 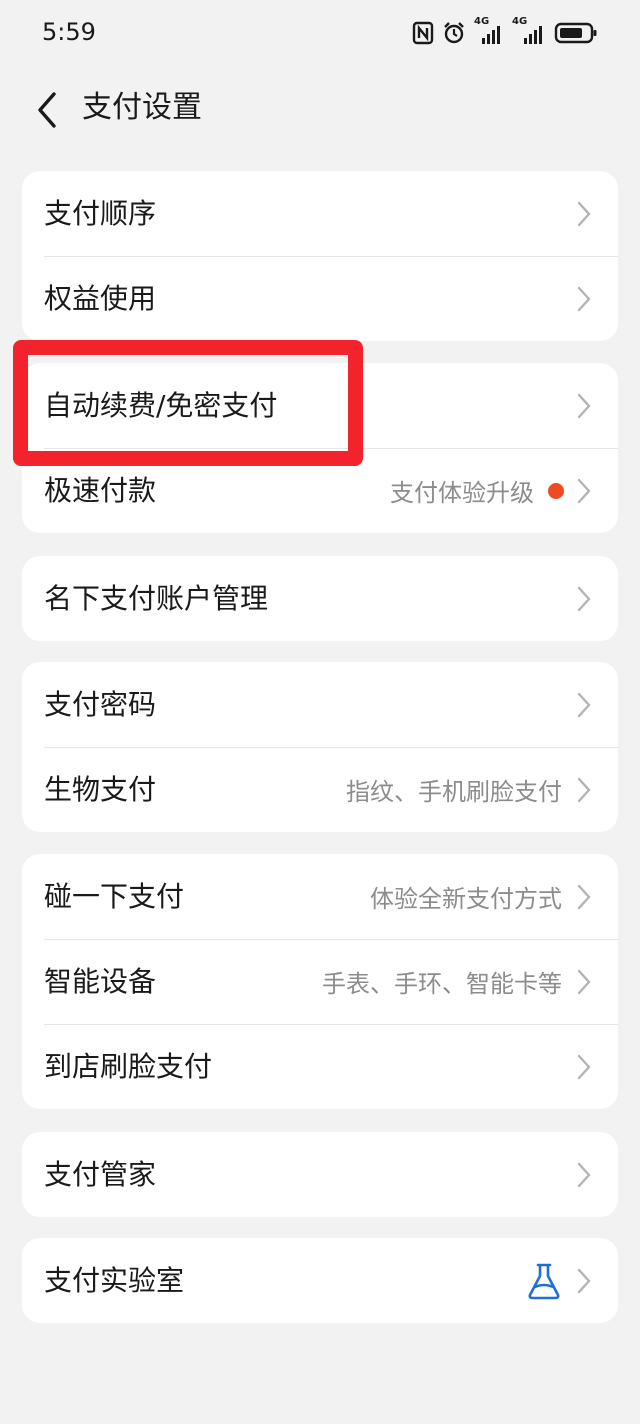 What do you see at coordinates (466, 899) in the screenshot?
I see `row-value: 体验全新支付方式` at bounding box center [466, 899].